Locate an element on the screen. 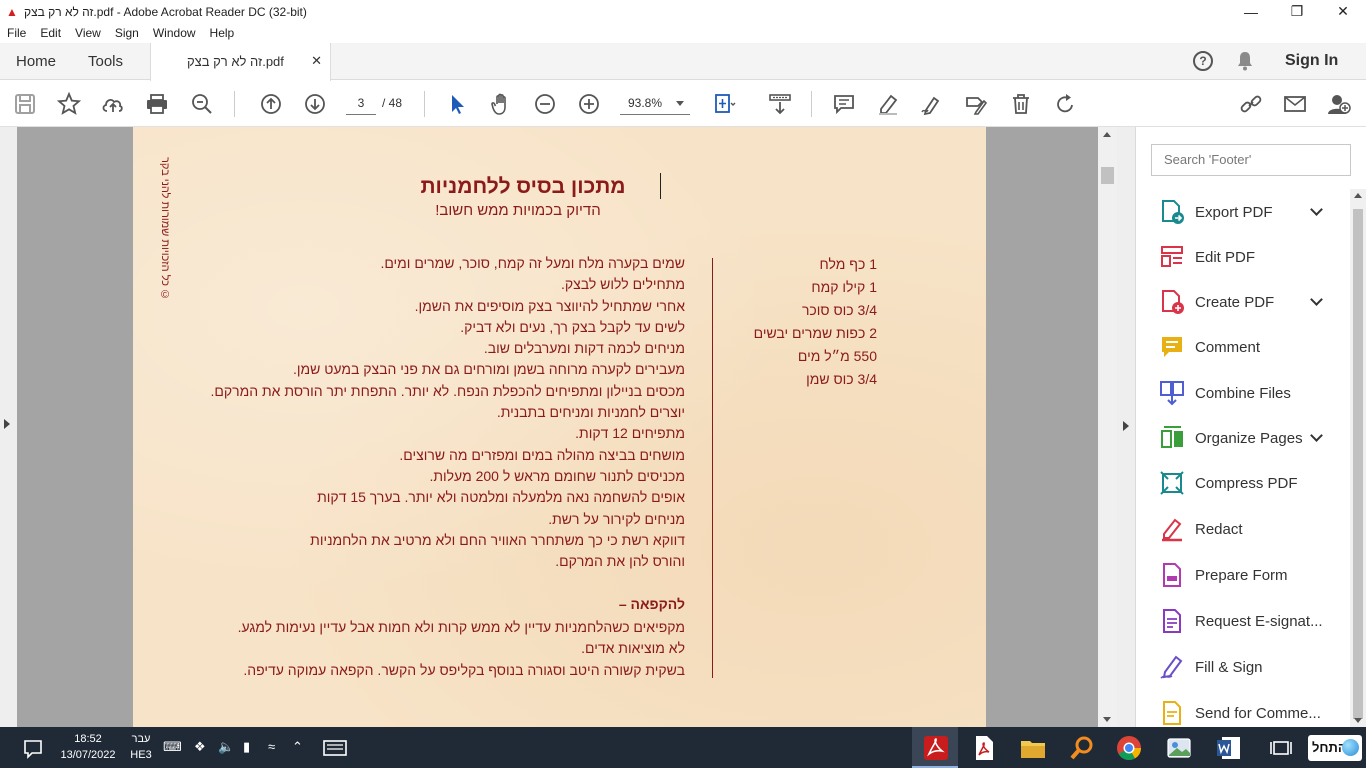  comment-tool-icon is located at coordinates (844, 104).